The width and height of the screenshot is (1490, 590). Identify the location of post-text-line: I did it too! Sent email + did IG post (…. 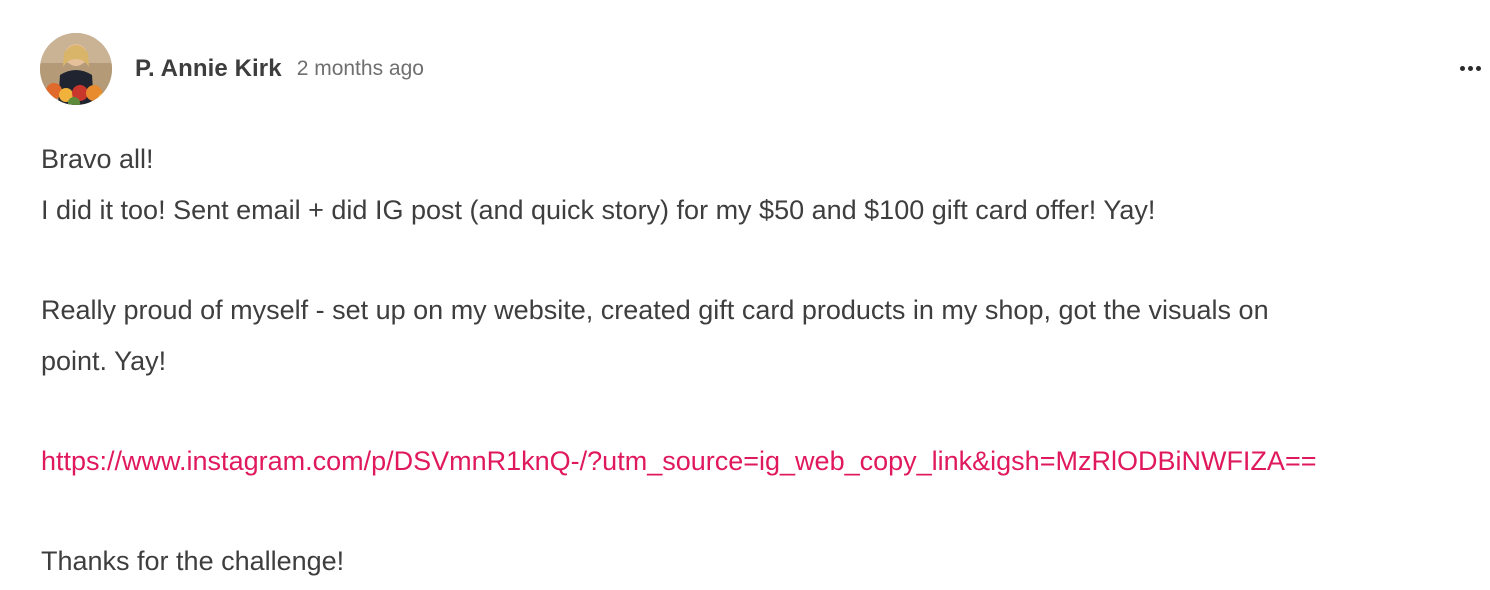
(598, 210).